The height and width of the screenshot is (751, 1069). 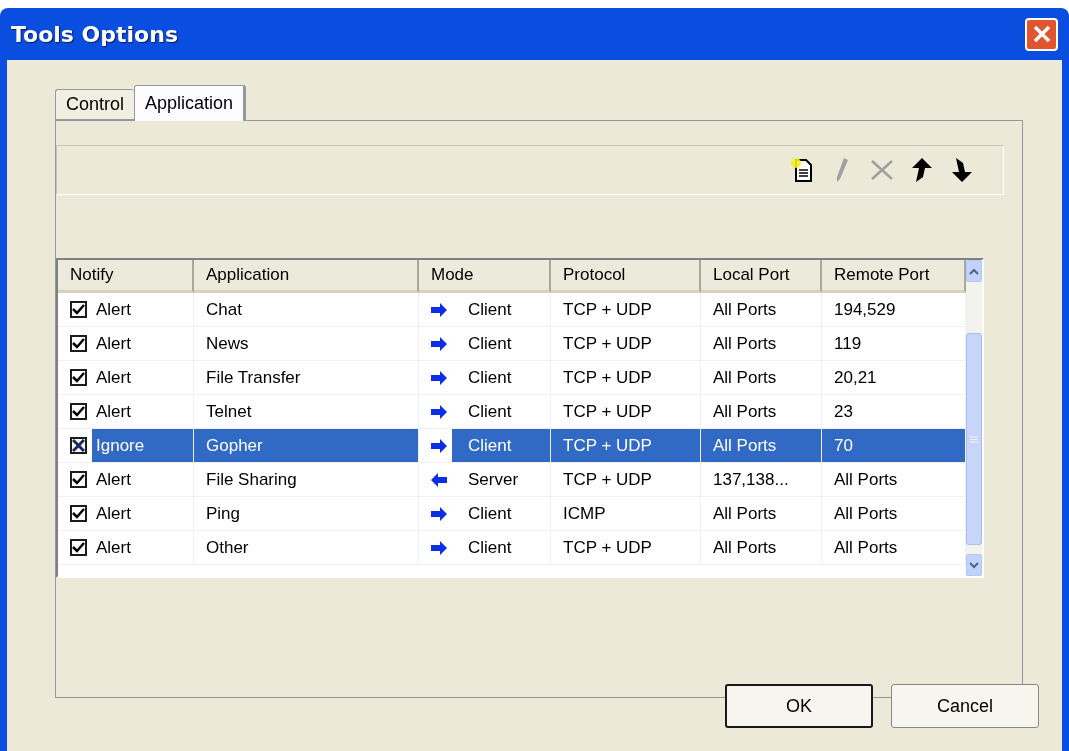 I want to click on table-cell: News, so click(x=306, y=344).